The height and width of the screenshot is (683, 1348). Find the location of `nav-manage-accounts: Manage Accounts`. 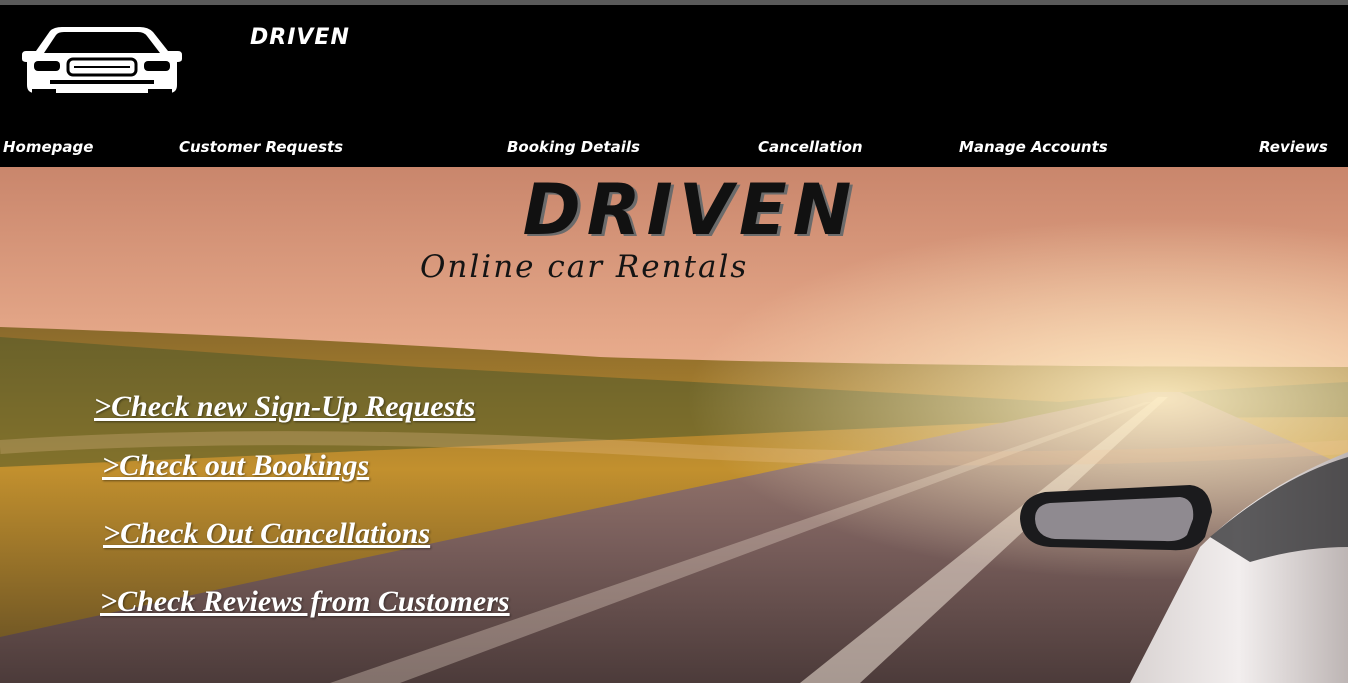

nav-manage-accounts: Manage Accounts is located at coordinates (1033, 147).